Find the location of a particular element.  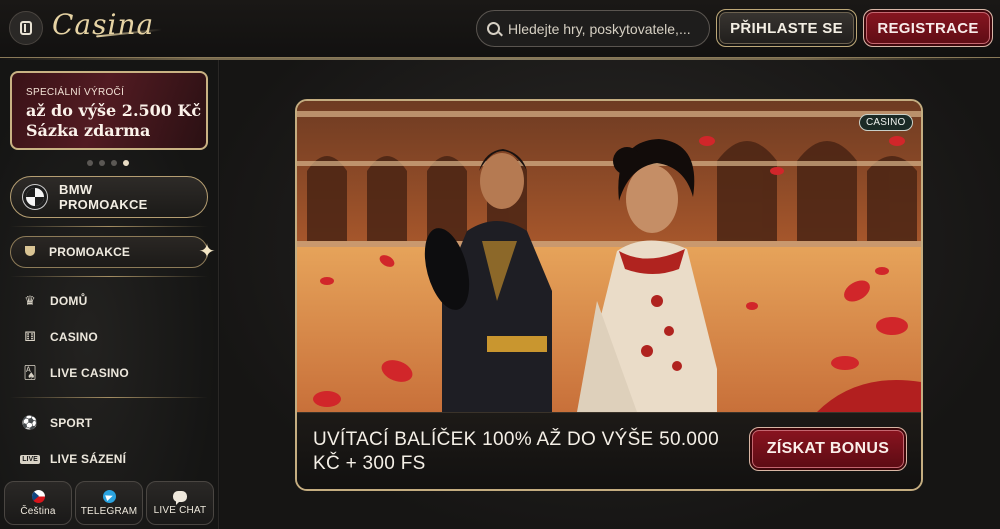

get-bonus-button: ZÍSKAT BONUS is located at coordinates (828, 449).